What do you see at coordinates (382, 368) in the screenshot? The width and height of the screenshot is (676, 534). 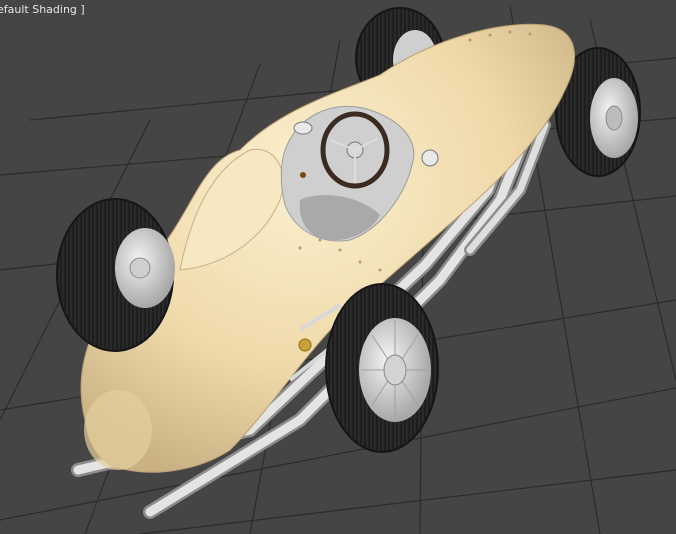 I see `front-left-wheel` at bounding box center [382, 368].